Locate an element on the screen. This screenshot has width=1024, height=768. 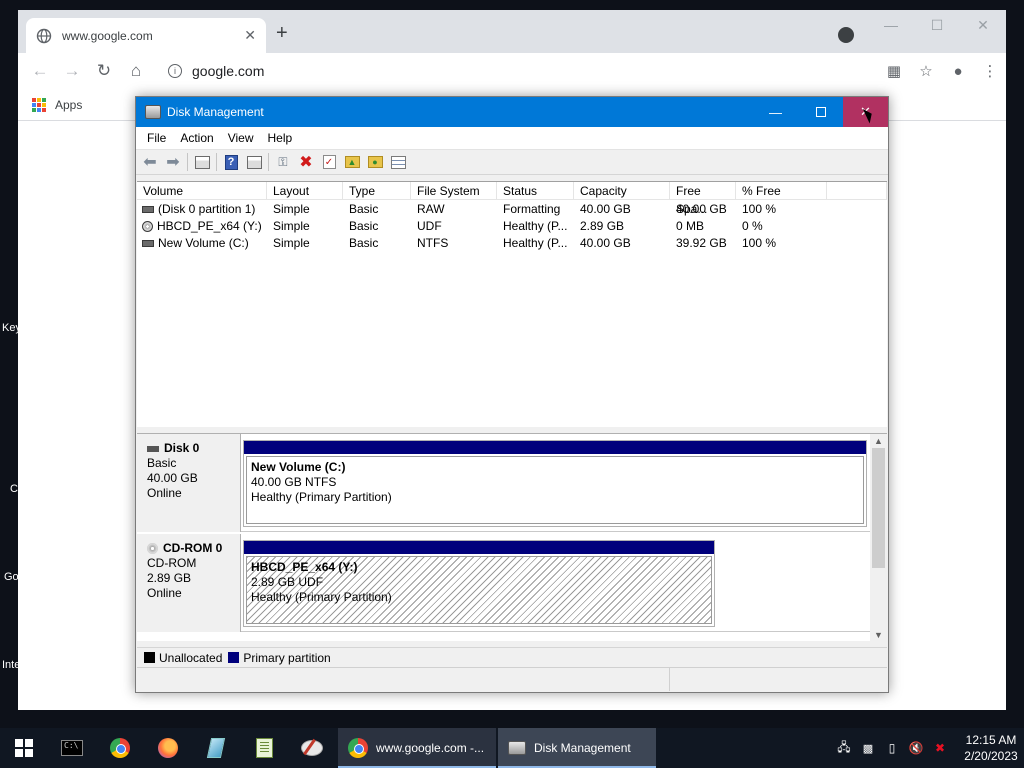
volume-fs: RAW is located at coordinates (431, 209).